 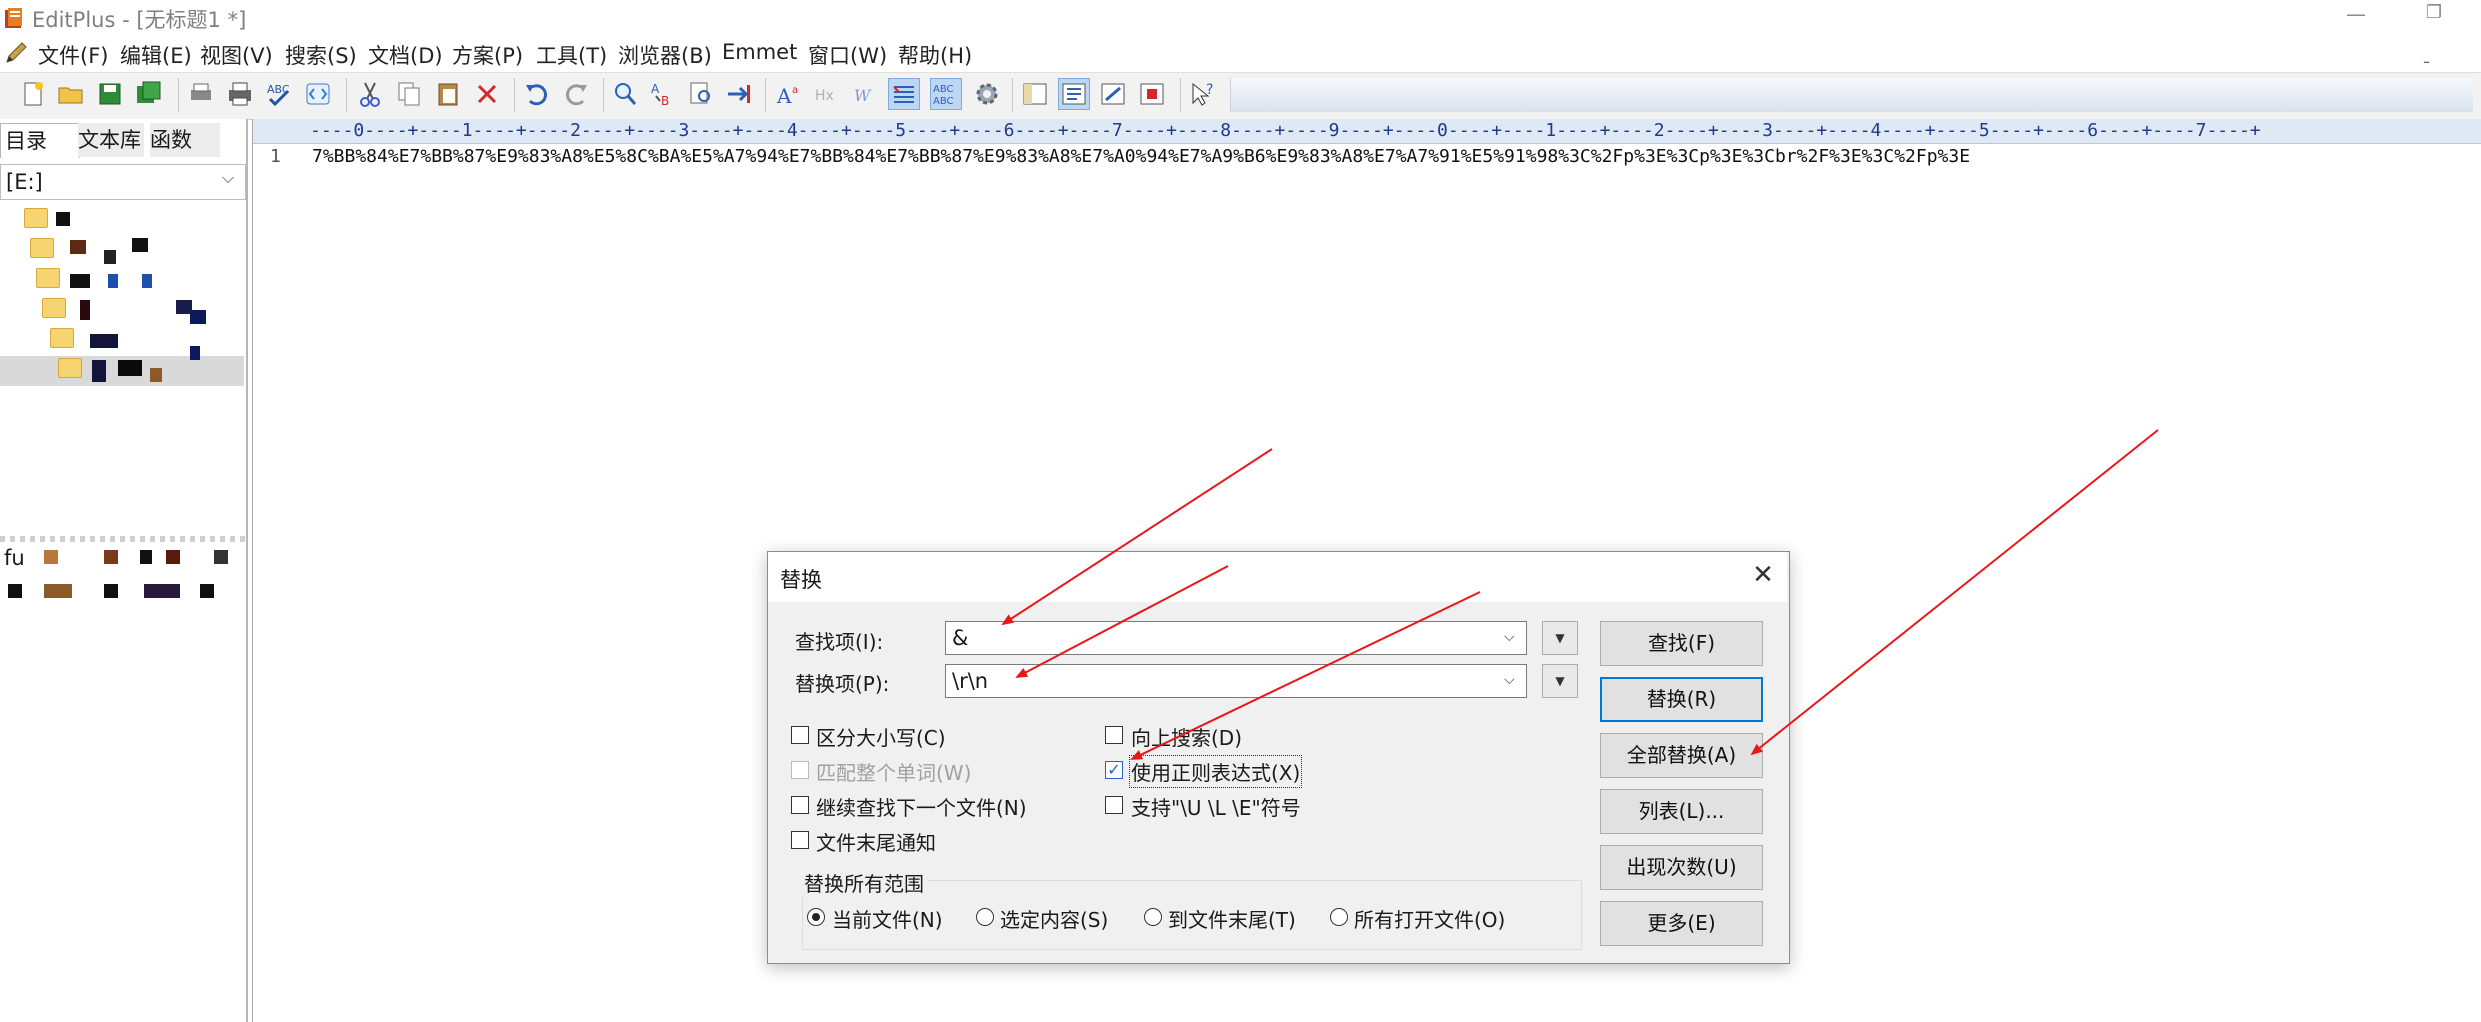 What do you see at coordinates (1681, 699) in the screenshot?
I see `replace-button: 替换(R)` at bounding box center [1681, 699].